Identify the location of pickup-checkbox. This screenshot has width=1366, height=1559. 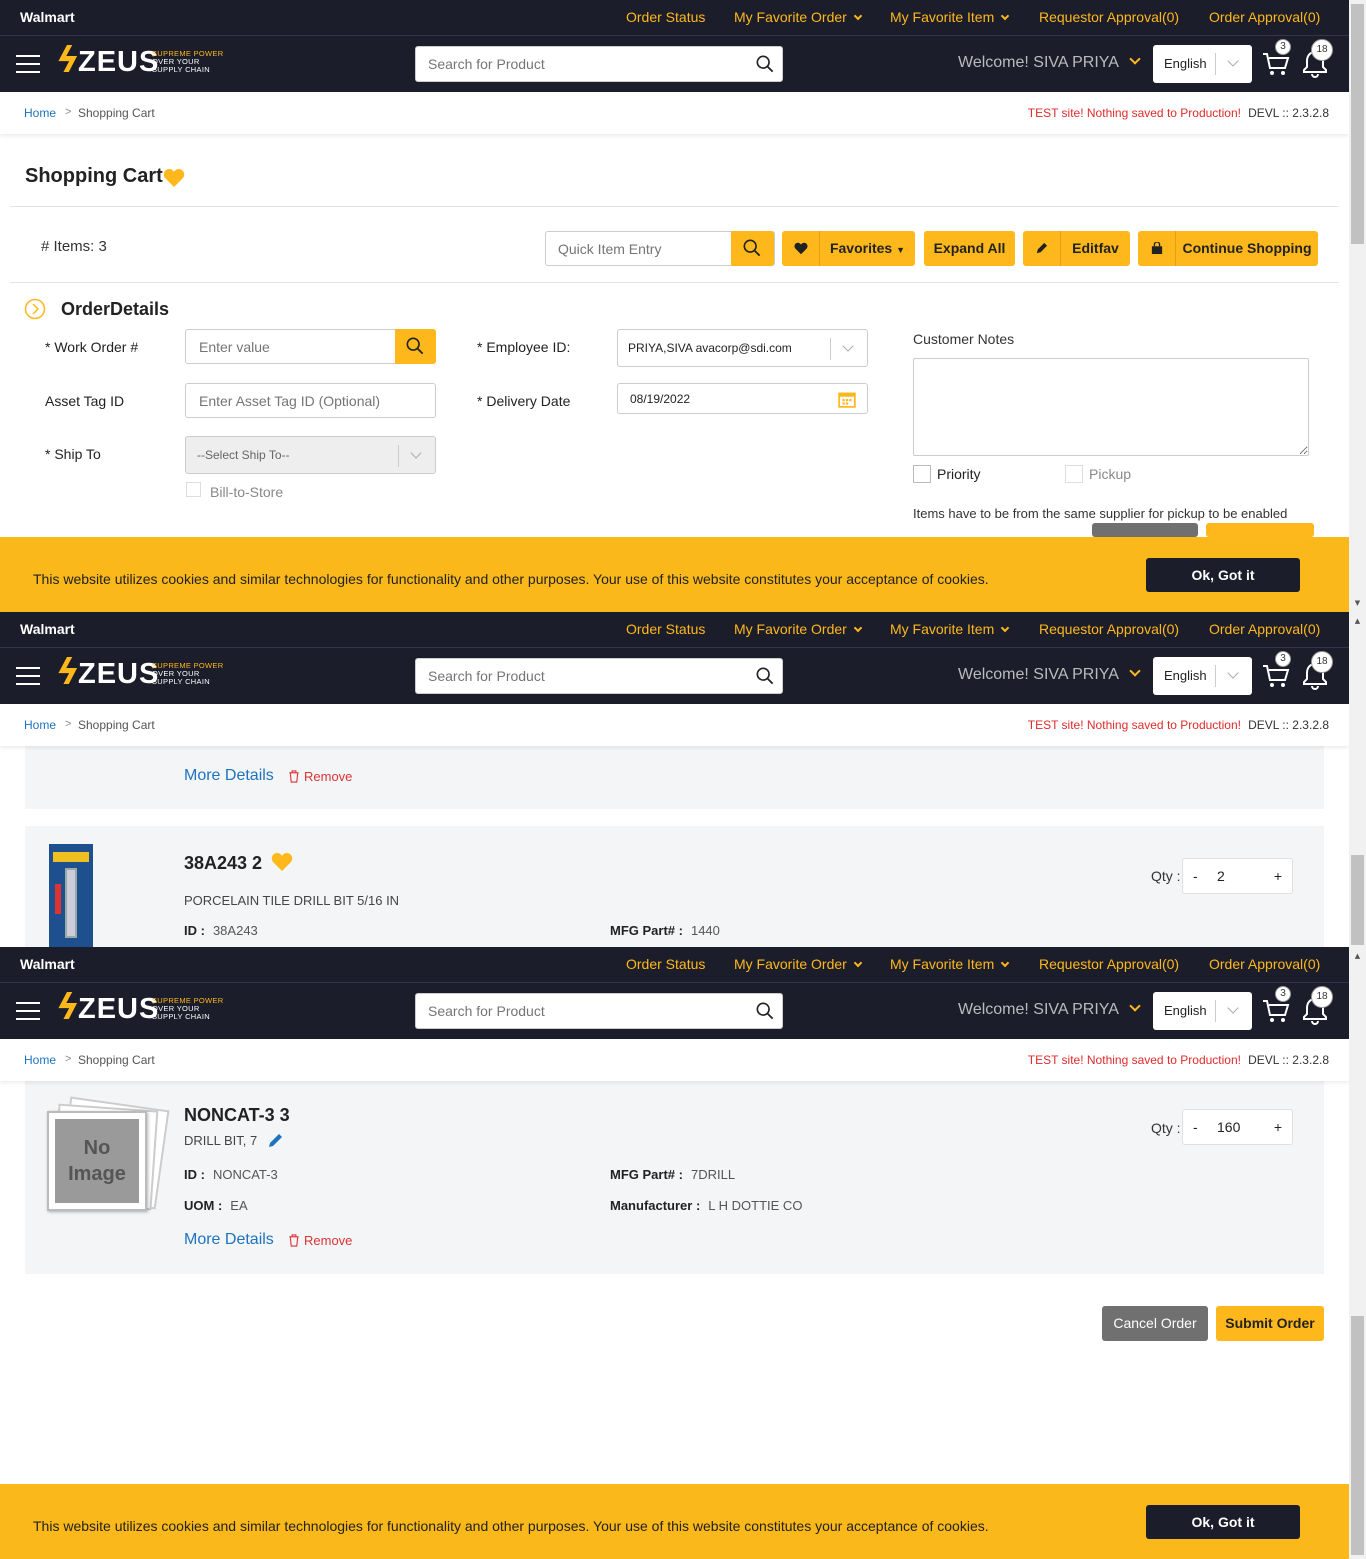
(1074, 474).